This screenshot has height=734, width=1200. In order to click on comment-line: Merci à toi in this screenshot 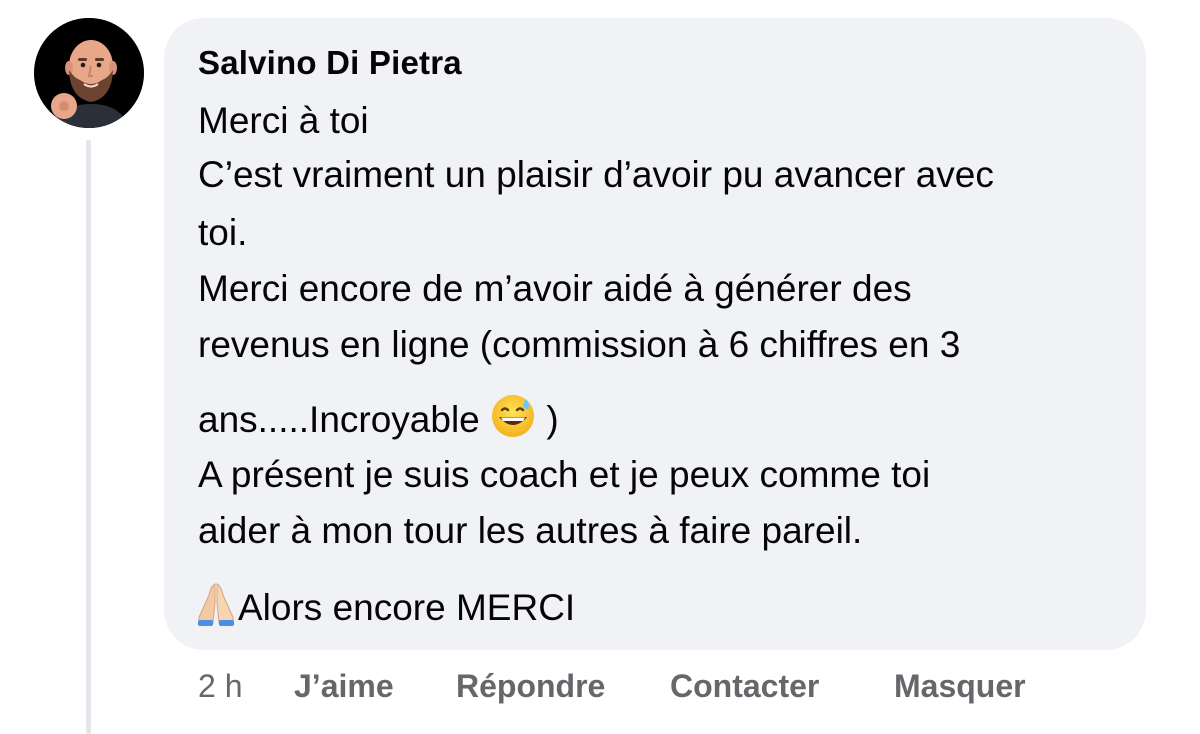, I will do `click(283, 120)`.